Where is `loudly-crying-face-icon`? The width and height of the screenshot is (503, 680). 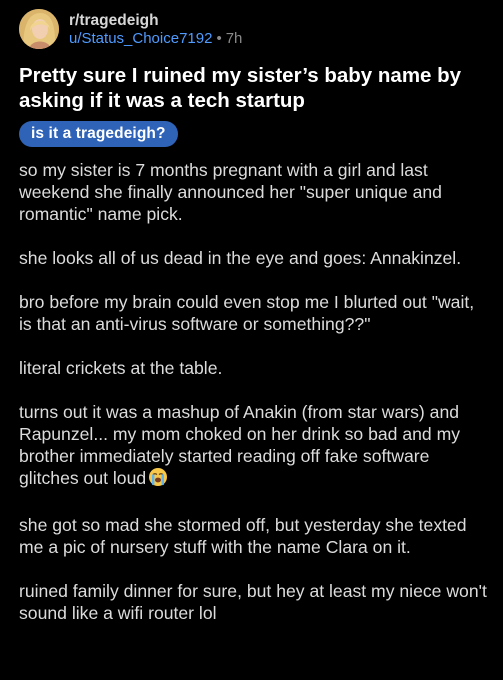 loudly-crying-face-icon is located at coordinates (158, 479).